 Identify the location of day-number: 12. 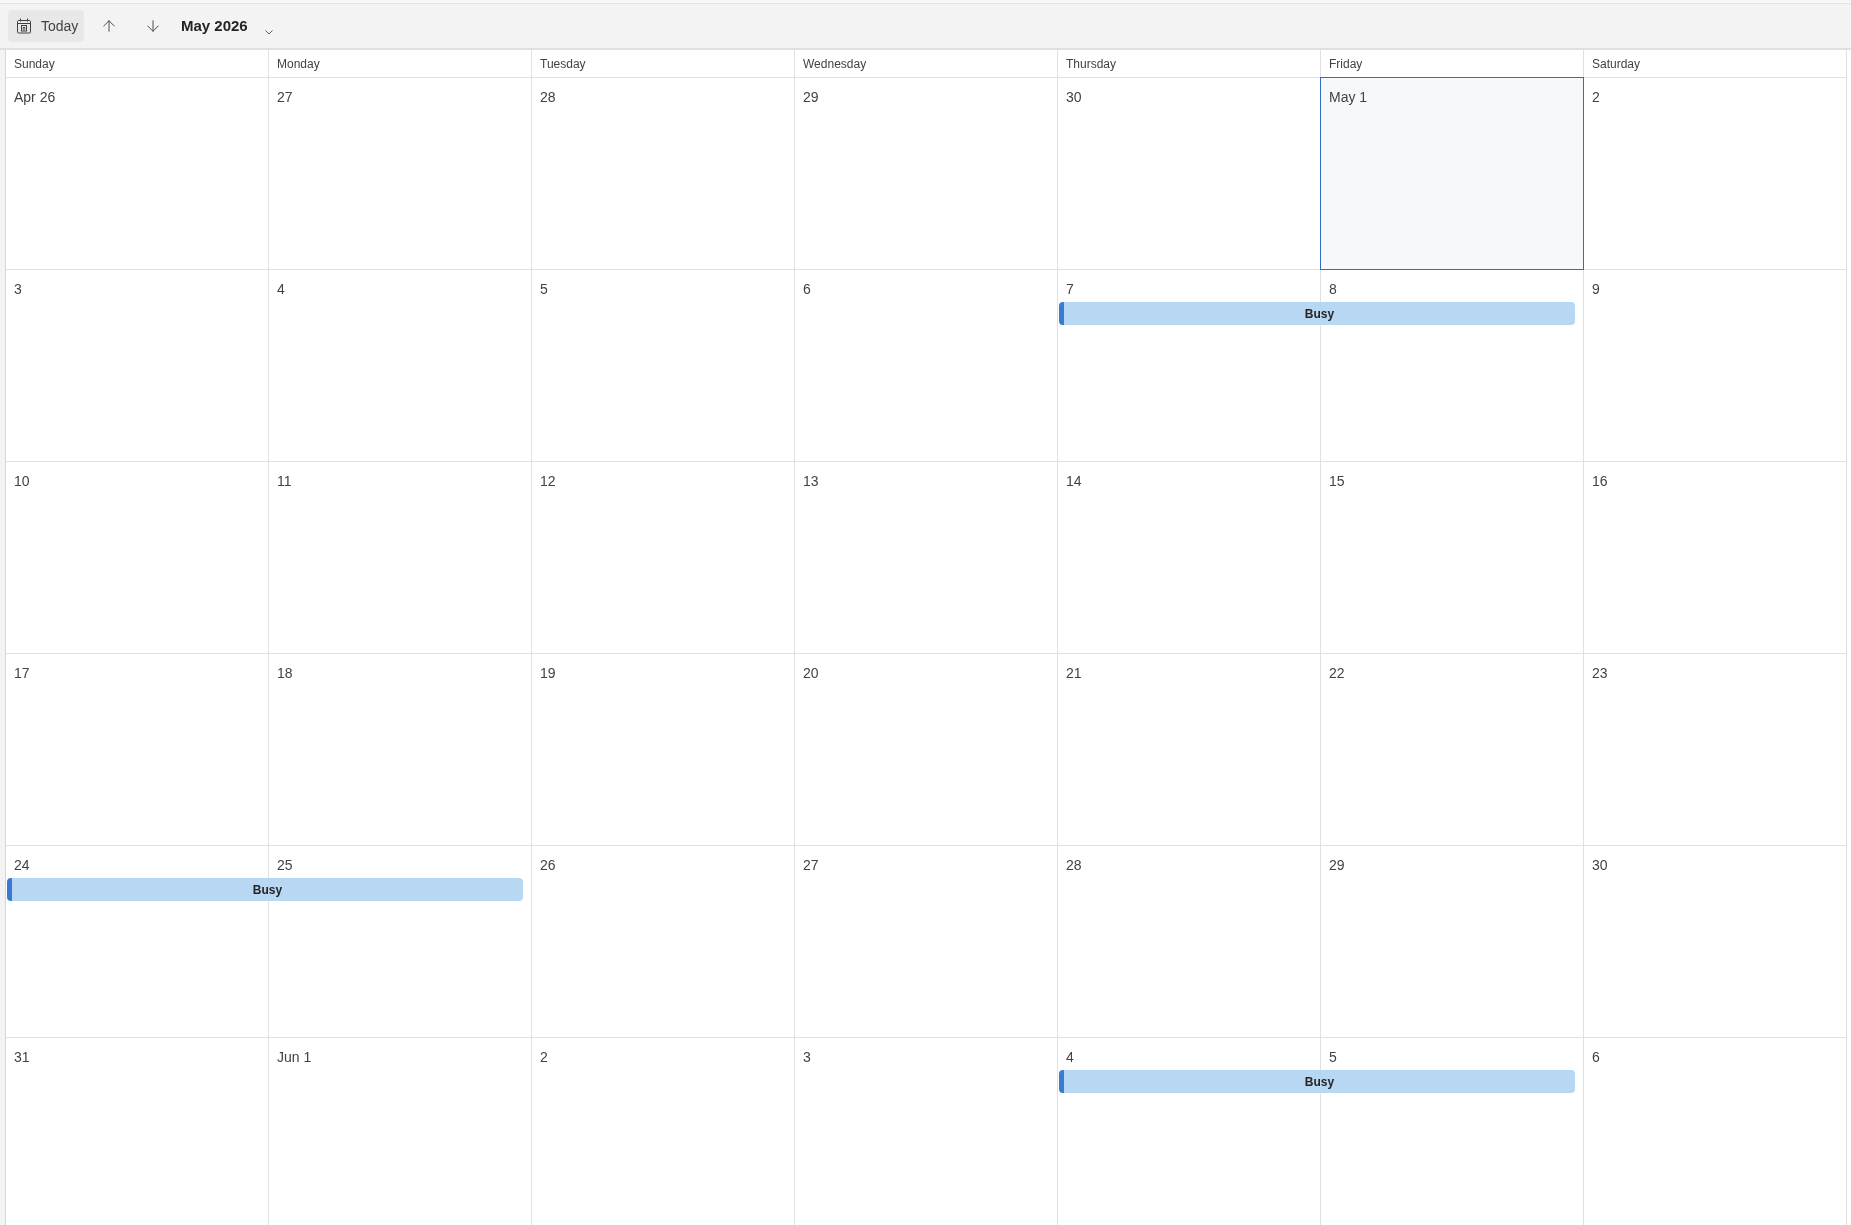
(548, 481).